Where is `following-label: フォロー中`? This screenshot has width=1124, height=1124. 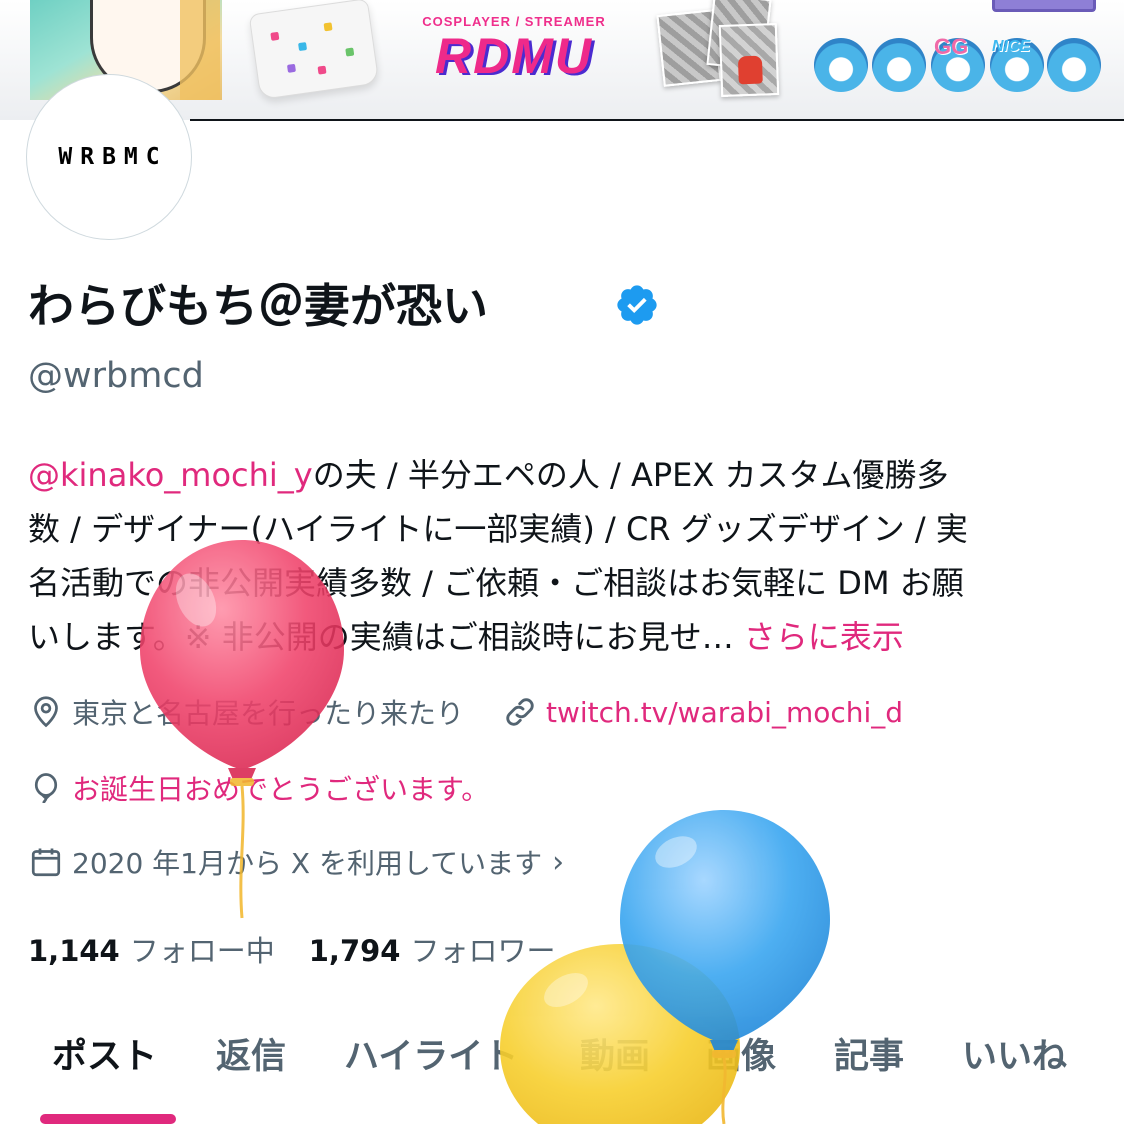
following-label: フォロー中 is located at coordinates (202, 951).